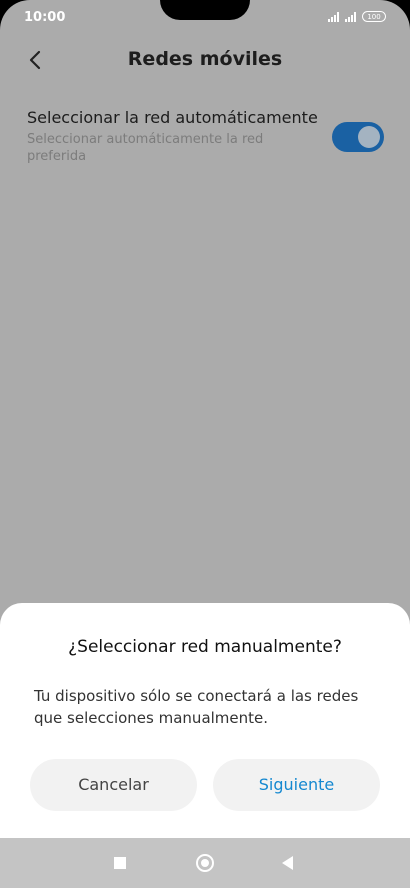 Image resolution: width=410 pixels, height=888 pixels. What do you see at coordinates (374, 16) in the screenshot?
I see `battery-icon: 100` at bounding box center [374, 16].